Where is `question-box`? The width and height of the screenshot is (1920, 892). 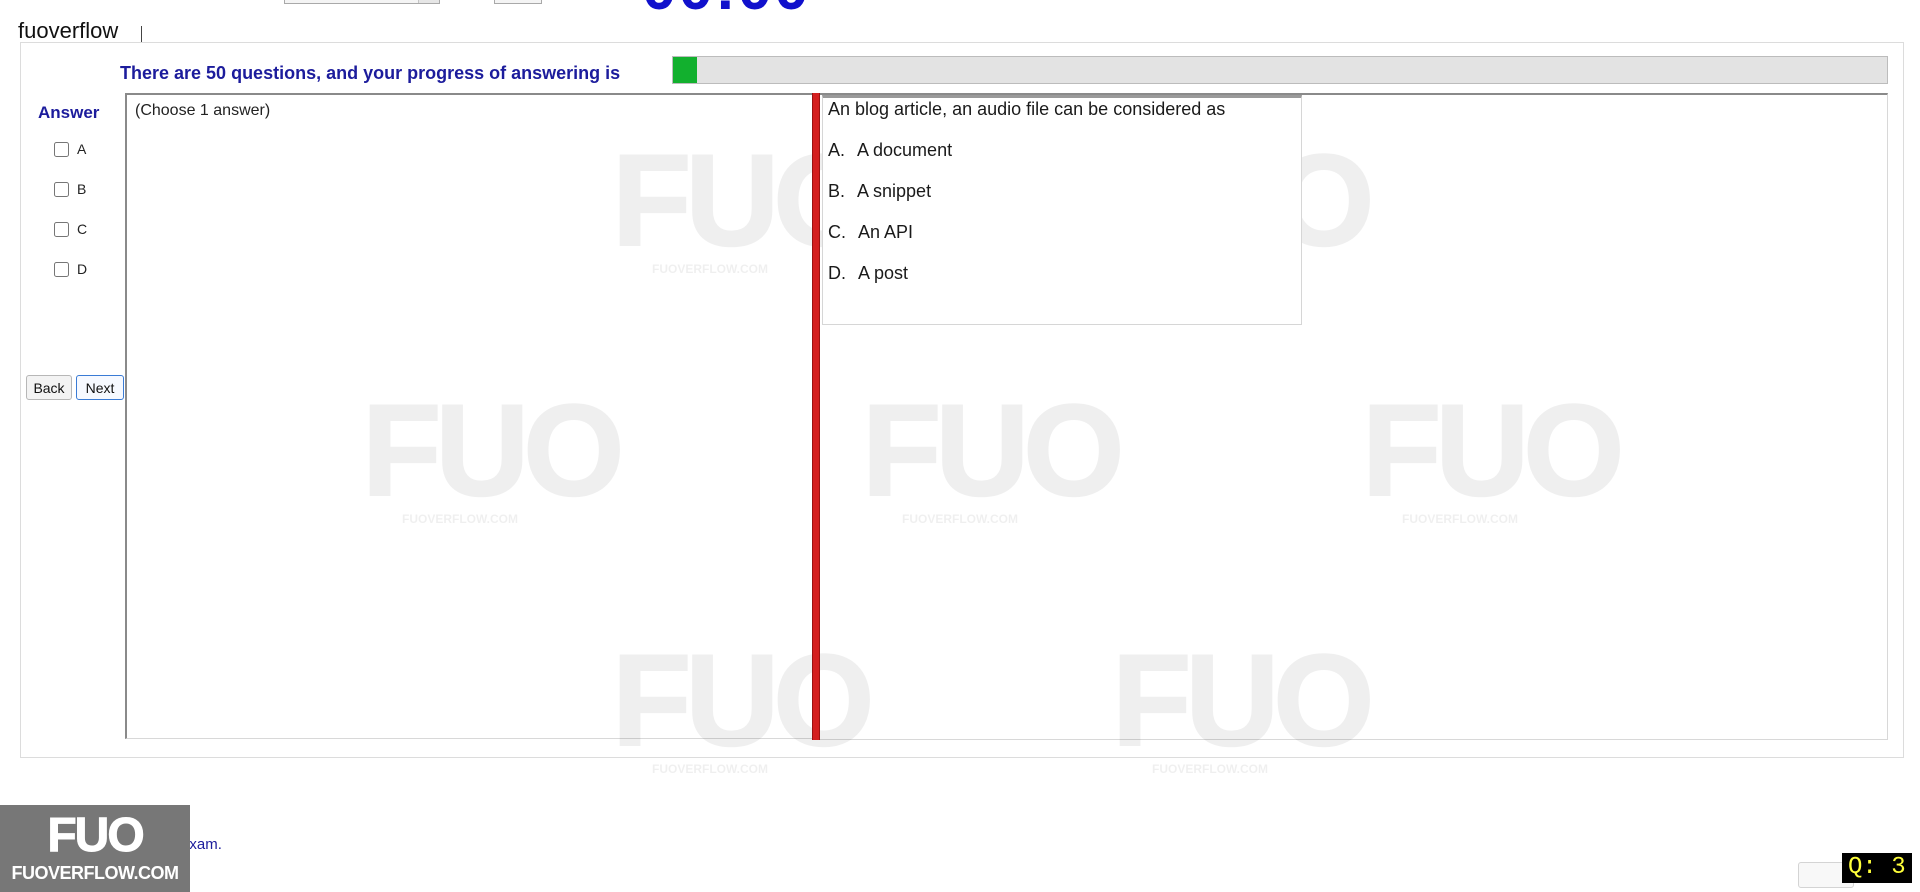
question-box is located at coordinates (1062, 210).